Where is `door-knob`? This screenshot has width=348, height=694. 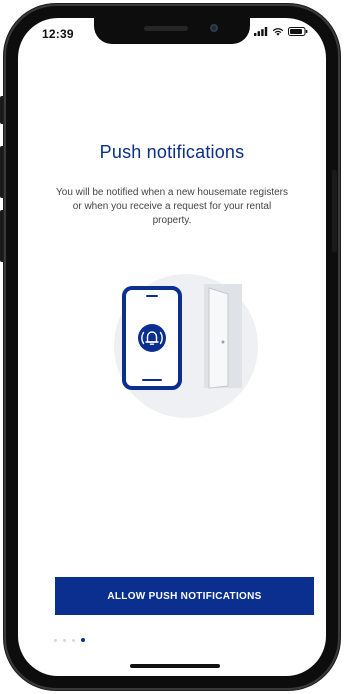
door-knob is located at coordinates (223, 342).